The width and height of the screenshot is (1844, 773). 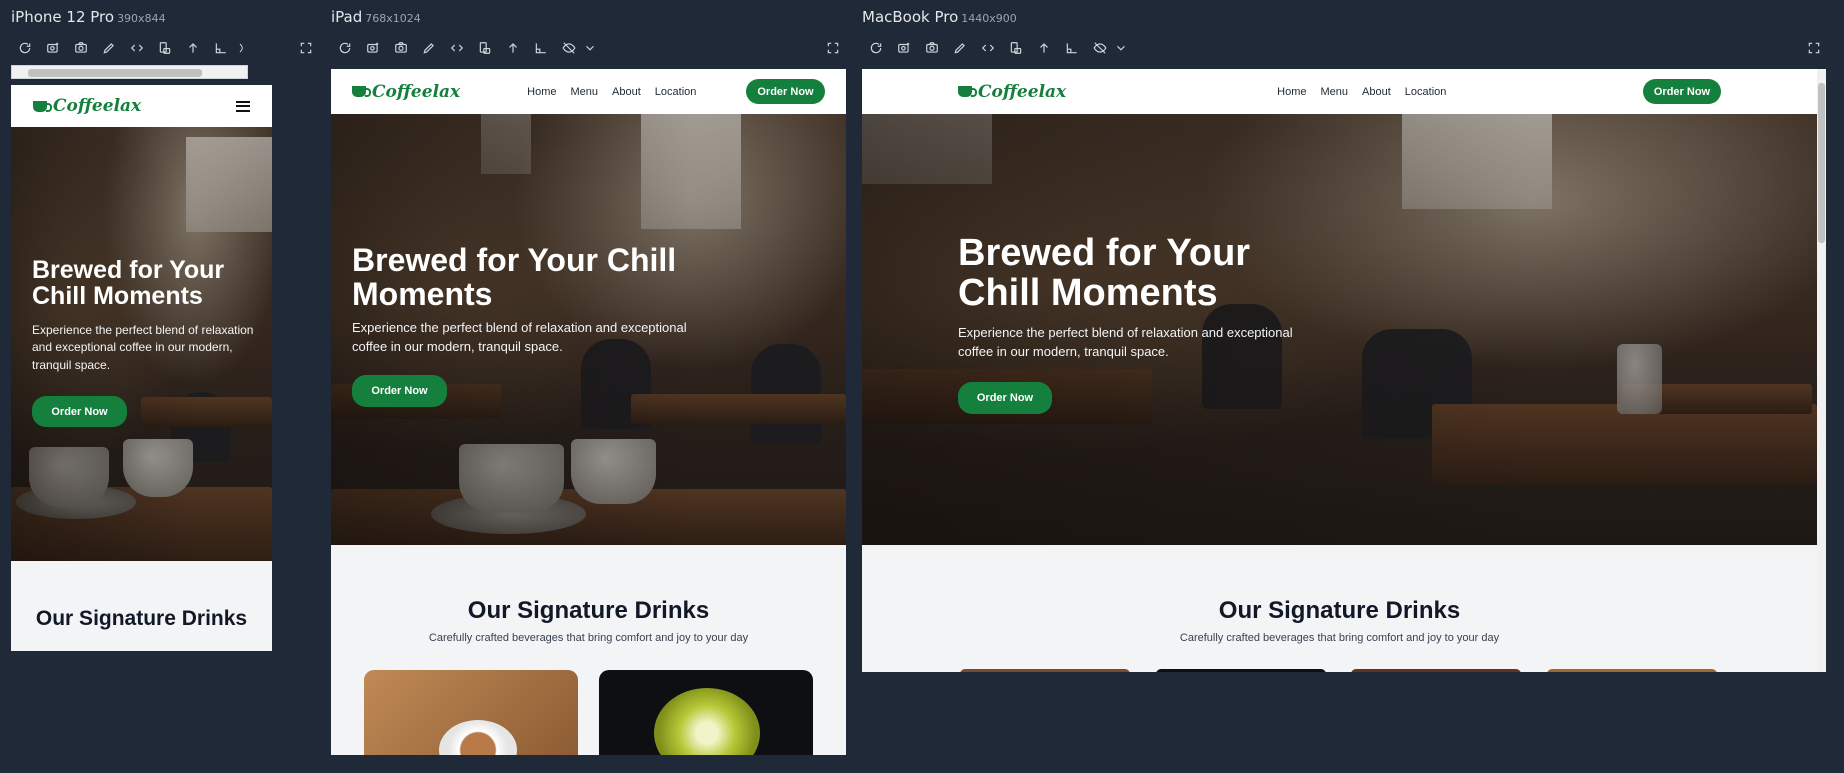 I want to click on device-name: iPhone 12 Pro, so click(x=63, y=17).